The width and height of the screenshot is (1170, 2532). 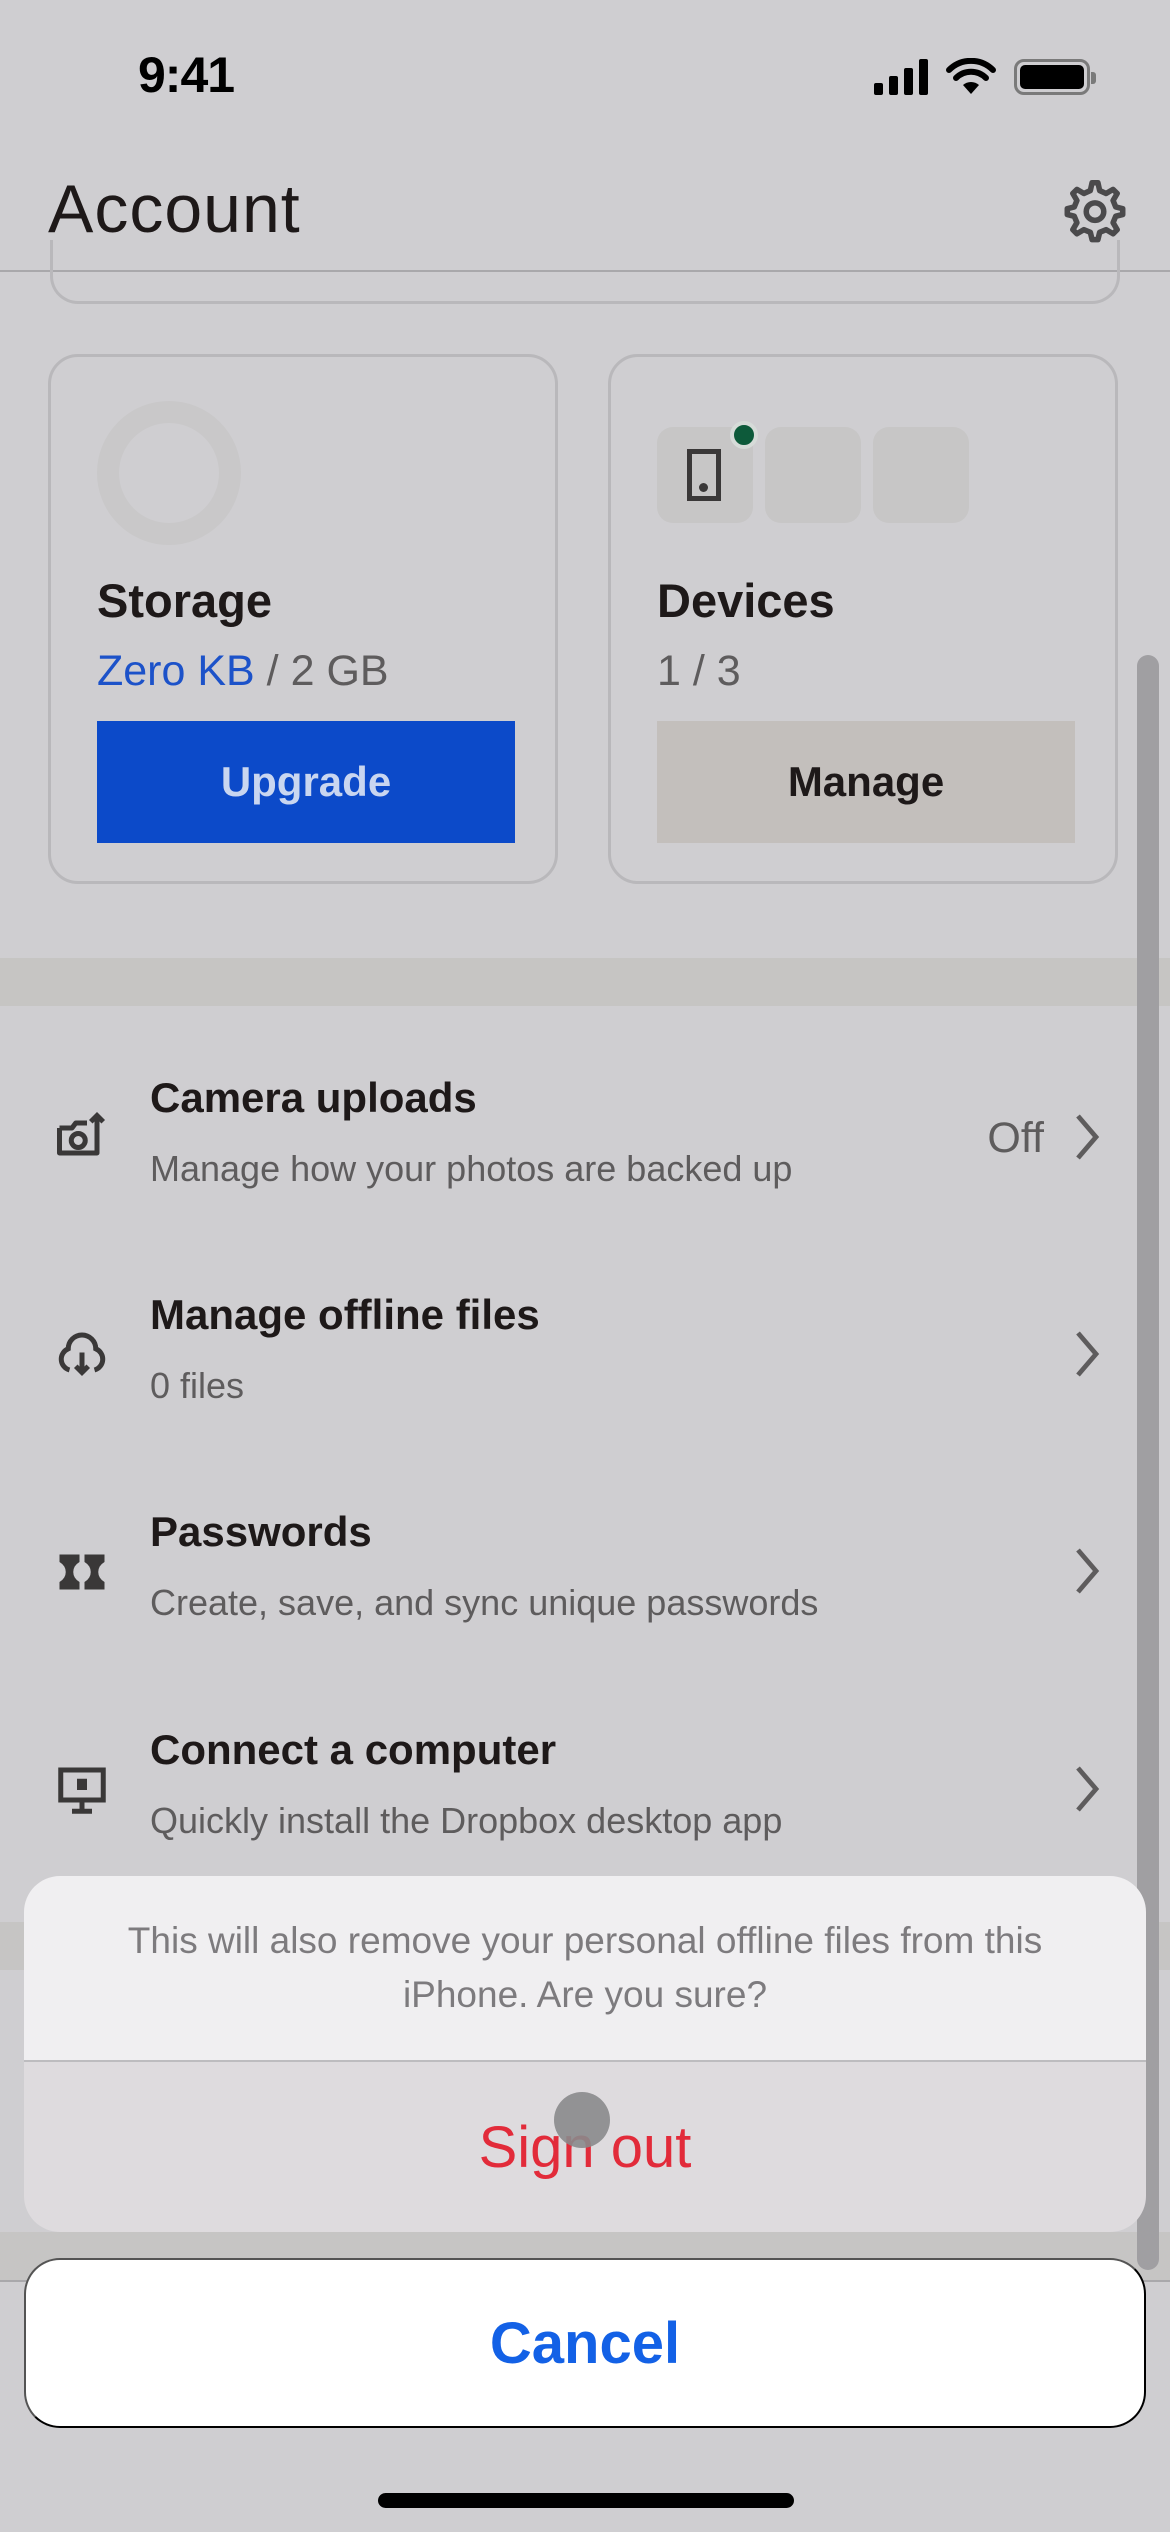 What do you see at coordinates (699, 671) in the screenshot?
I see `devices-count: 1 / 3` at bounding box center [699, 671].